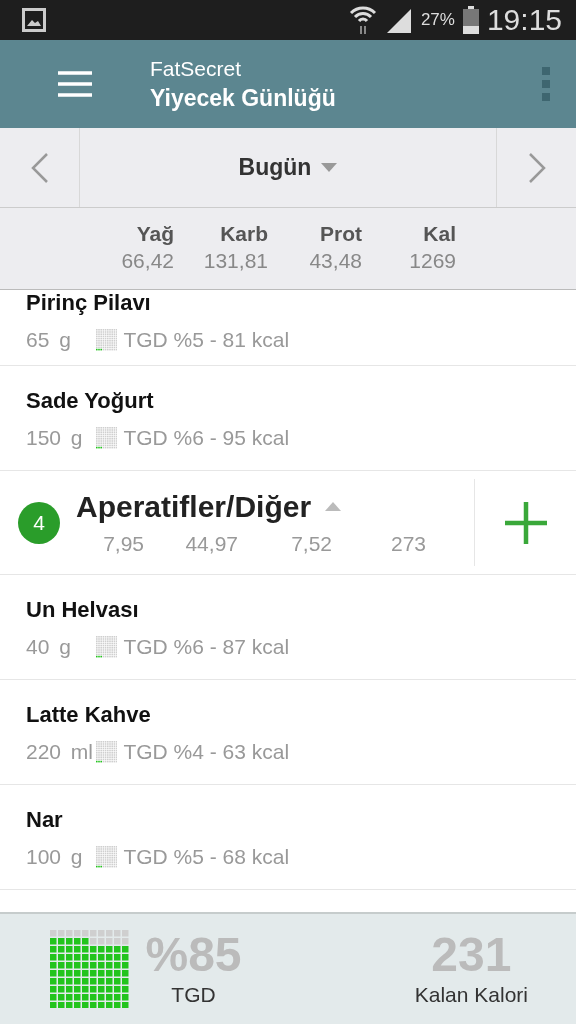  Describe the element at coordinates (39, 522) in the screenshot. I see `count-badge: 4` at that location.